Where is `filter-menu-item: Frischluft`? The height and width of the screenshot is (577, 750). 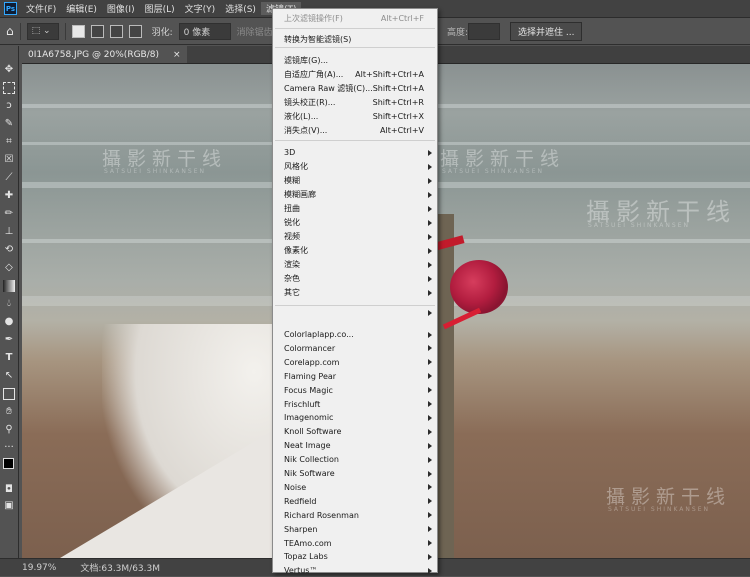 filter-menu-item: Frischluft is located at coordinates (355, 404).